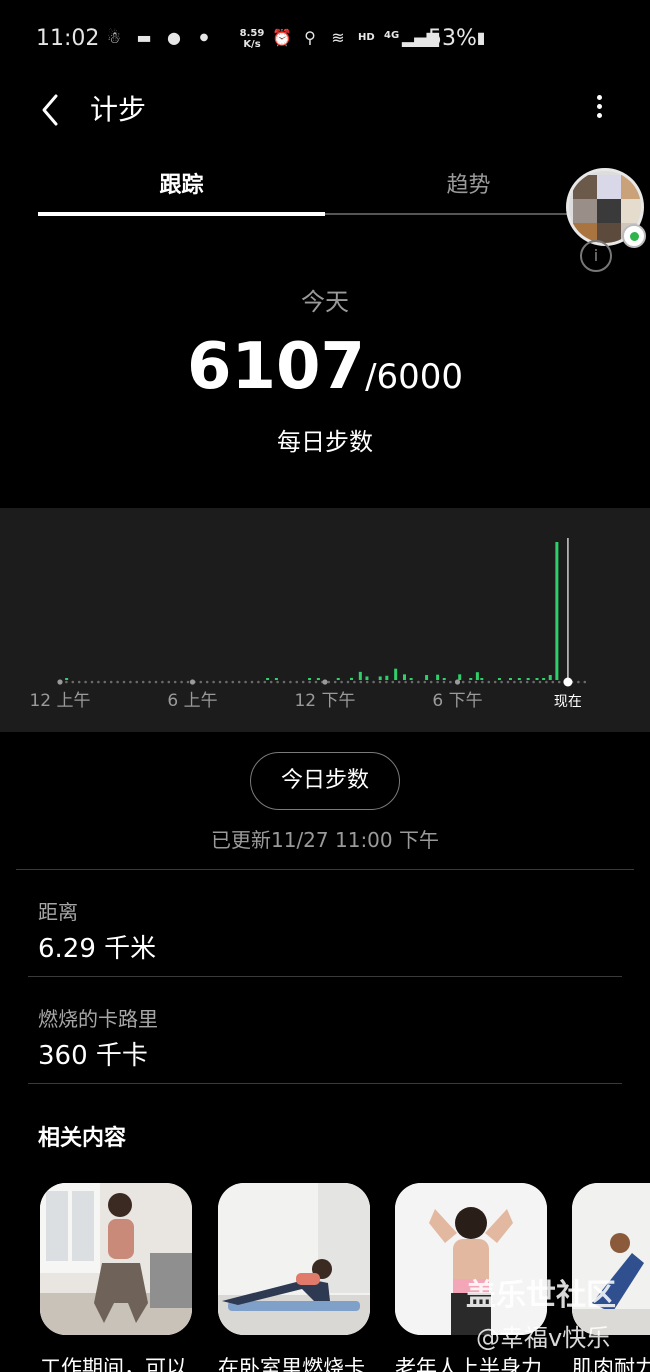 The image size is (650, 1372). What do you see at coordinates (181, 188) in the screenshot?
I see `tab-track: 跟踪` at bounding box center [181, 188].